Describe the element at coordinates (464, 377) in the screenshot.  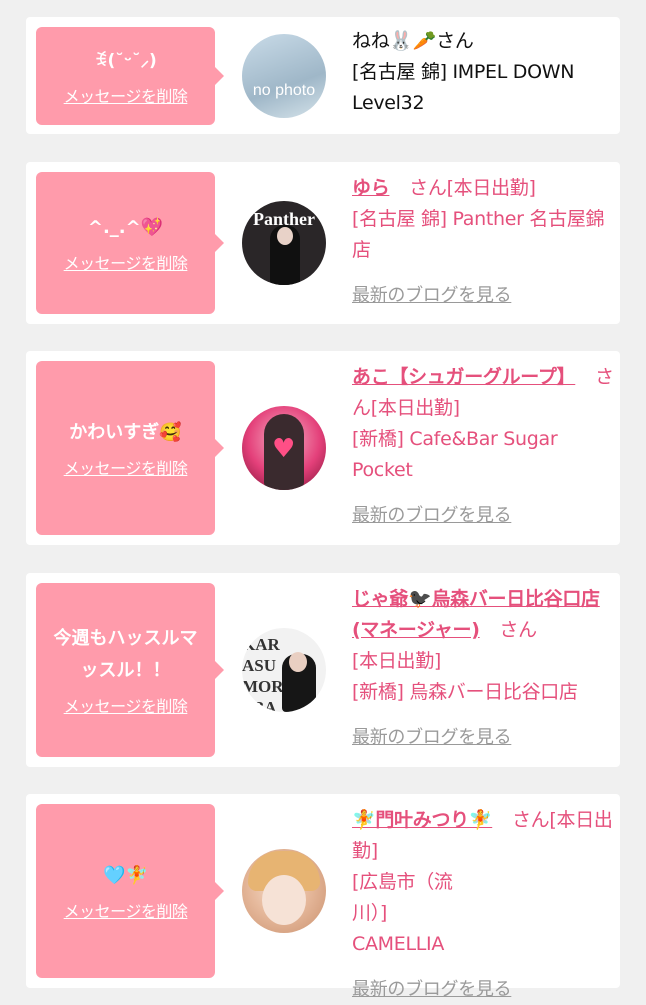
I see `profile-name-link: あこ【シュガーグループ】` at that location.